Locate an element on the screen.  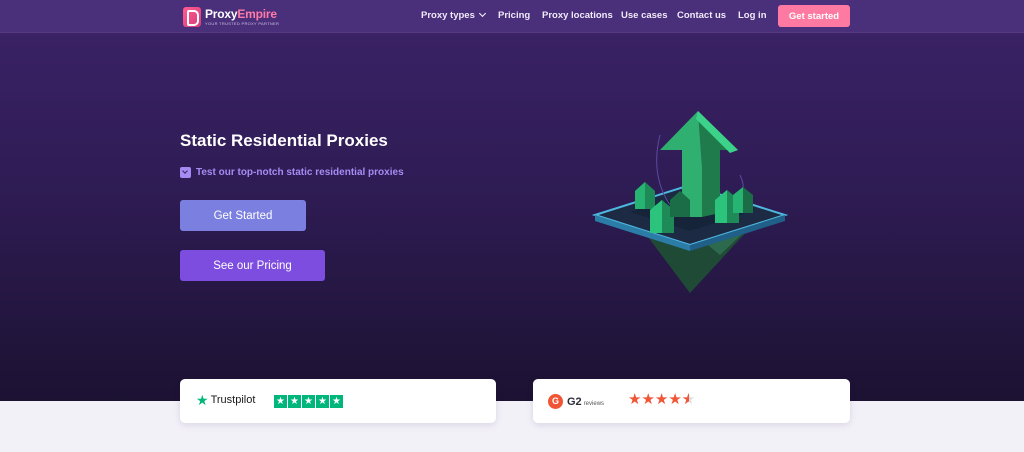
g2-rating: ★★★★★★ is located at coordinates (662, 399).